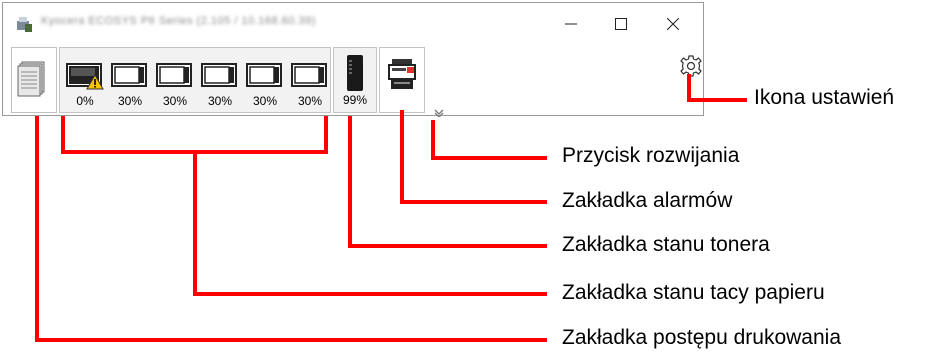 The width and height of the screenshot is (933, 352). Describe the element at coordinates (691, 66) in the screenshot. I see `gear-icon` at that location.